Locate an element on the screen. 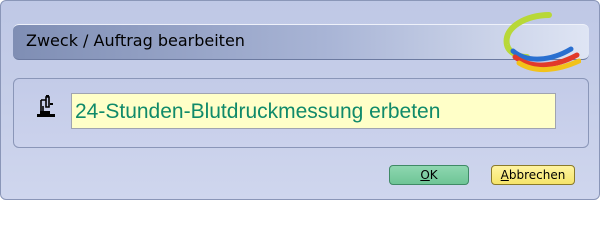 The width and height of the screenshot is (600, 240). purpose-input is located at coordinates (313, 111).